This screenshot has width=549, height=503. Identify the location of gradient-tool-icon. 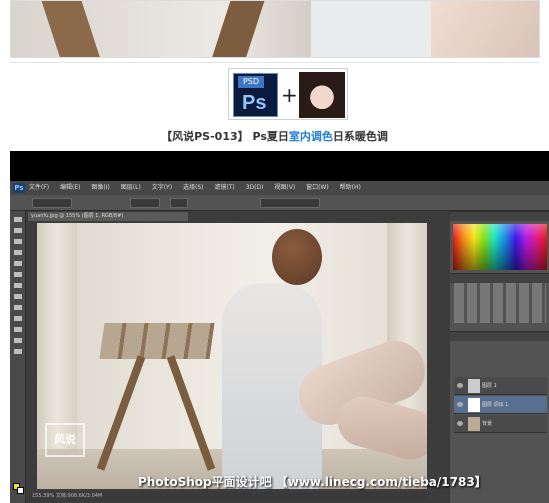
(18, 307).